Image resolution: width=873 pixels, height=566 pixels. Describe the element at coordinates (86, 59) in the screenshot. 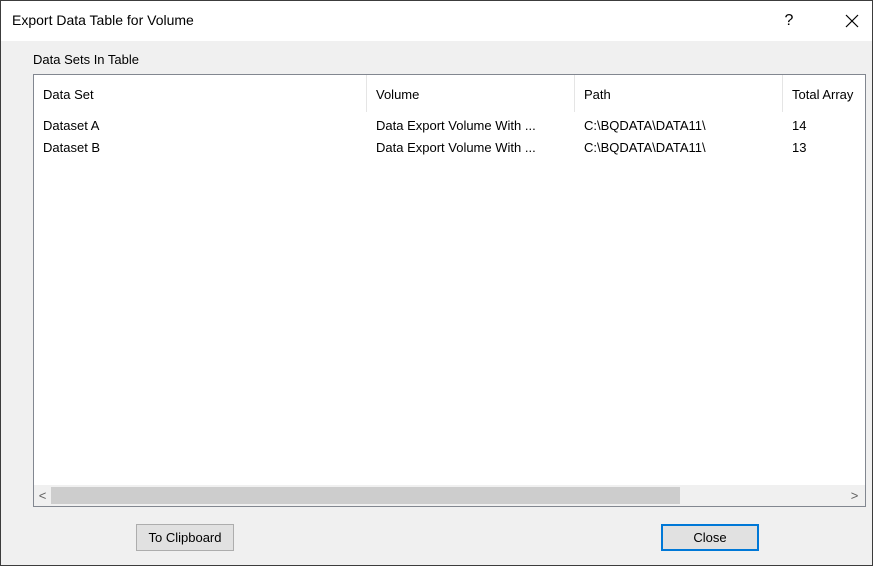

I see `data-sets-group-label: Data Sets In Table` at that location.